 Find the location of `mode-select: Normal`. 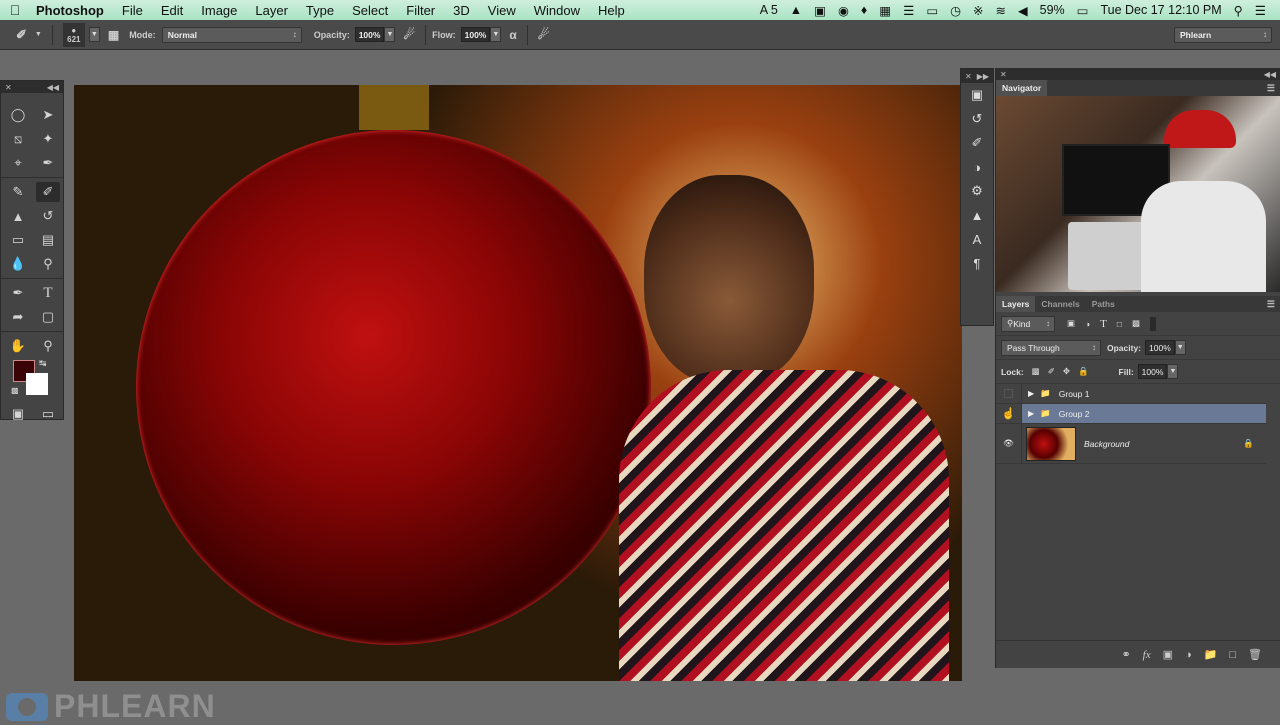

mode-select: Normal is located at coordinates (231, 34).